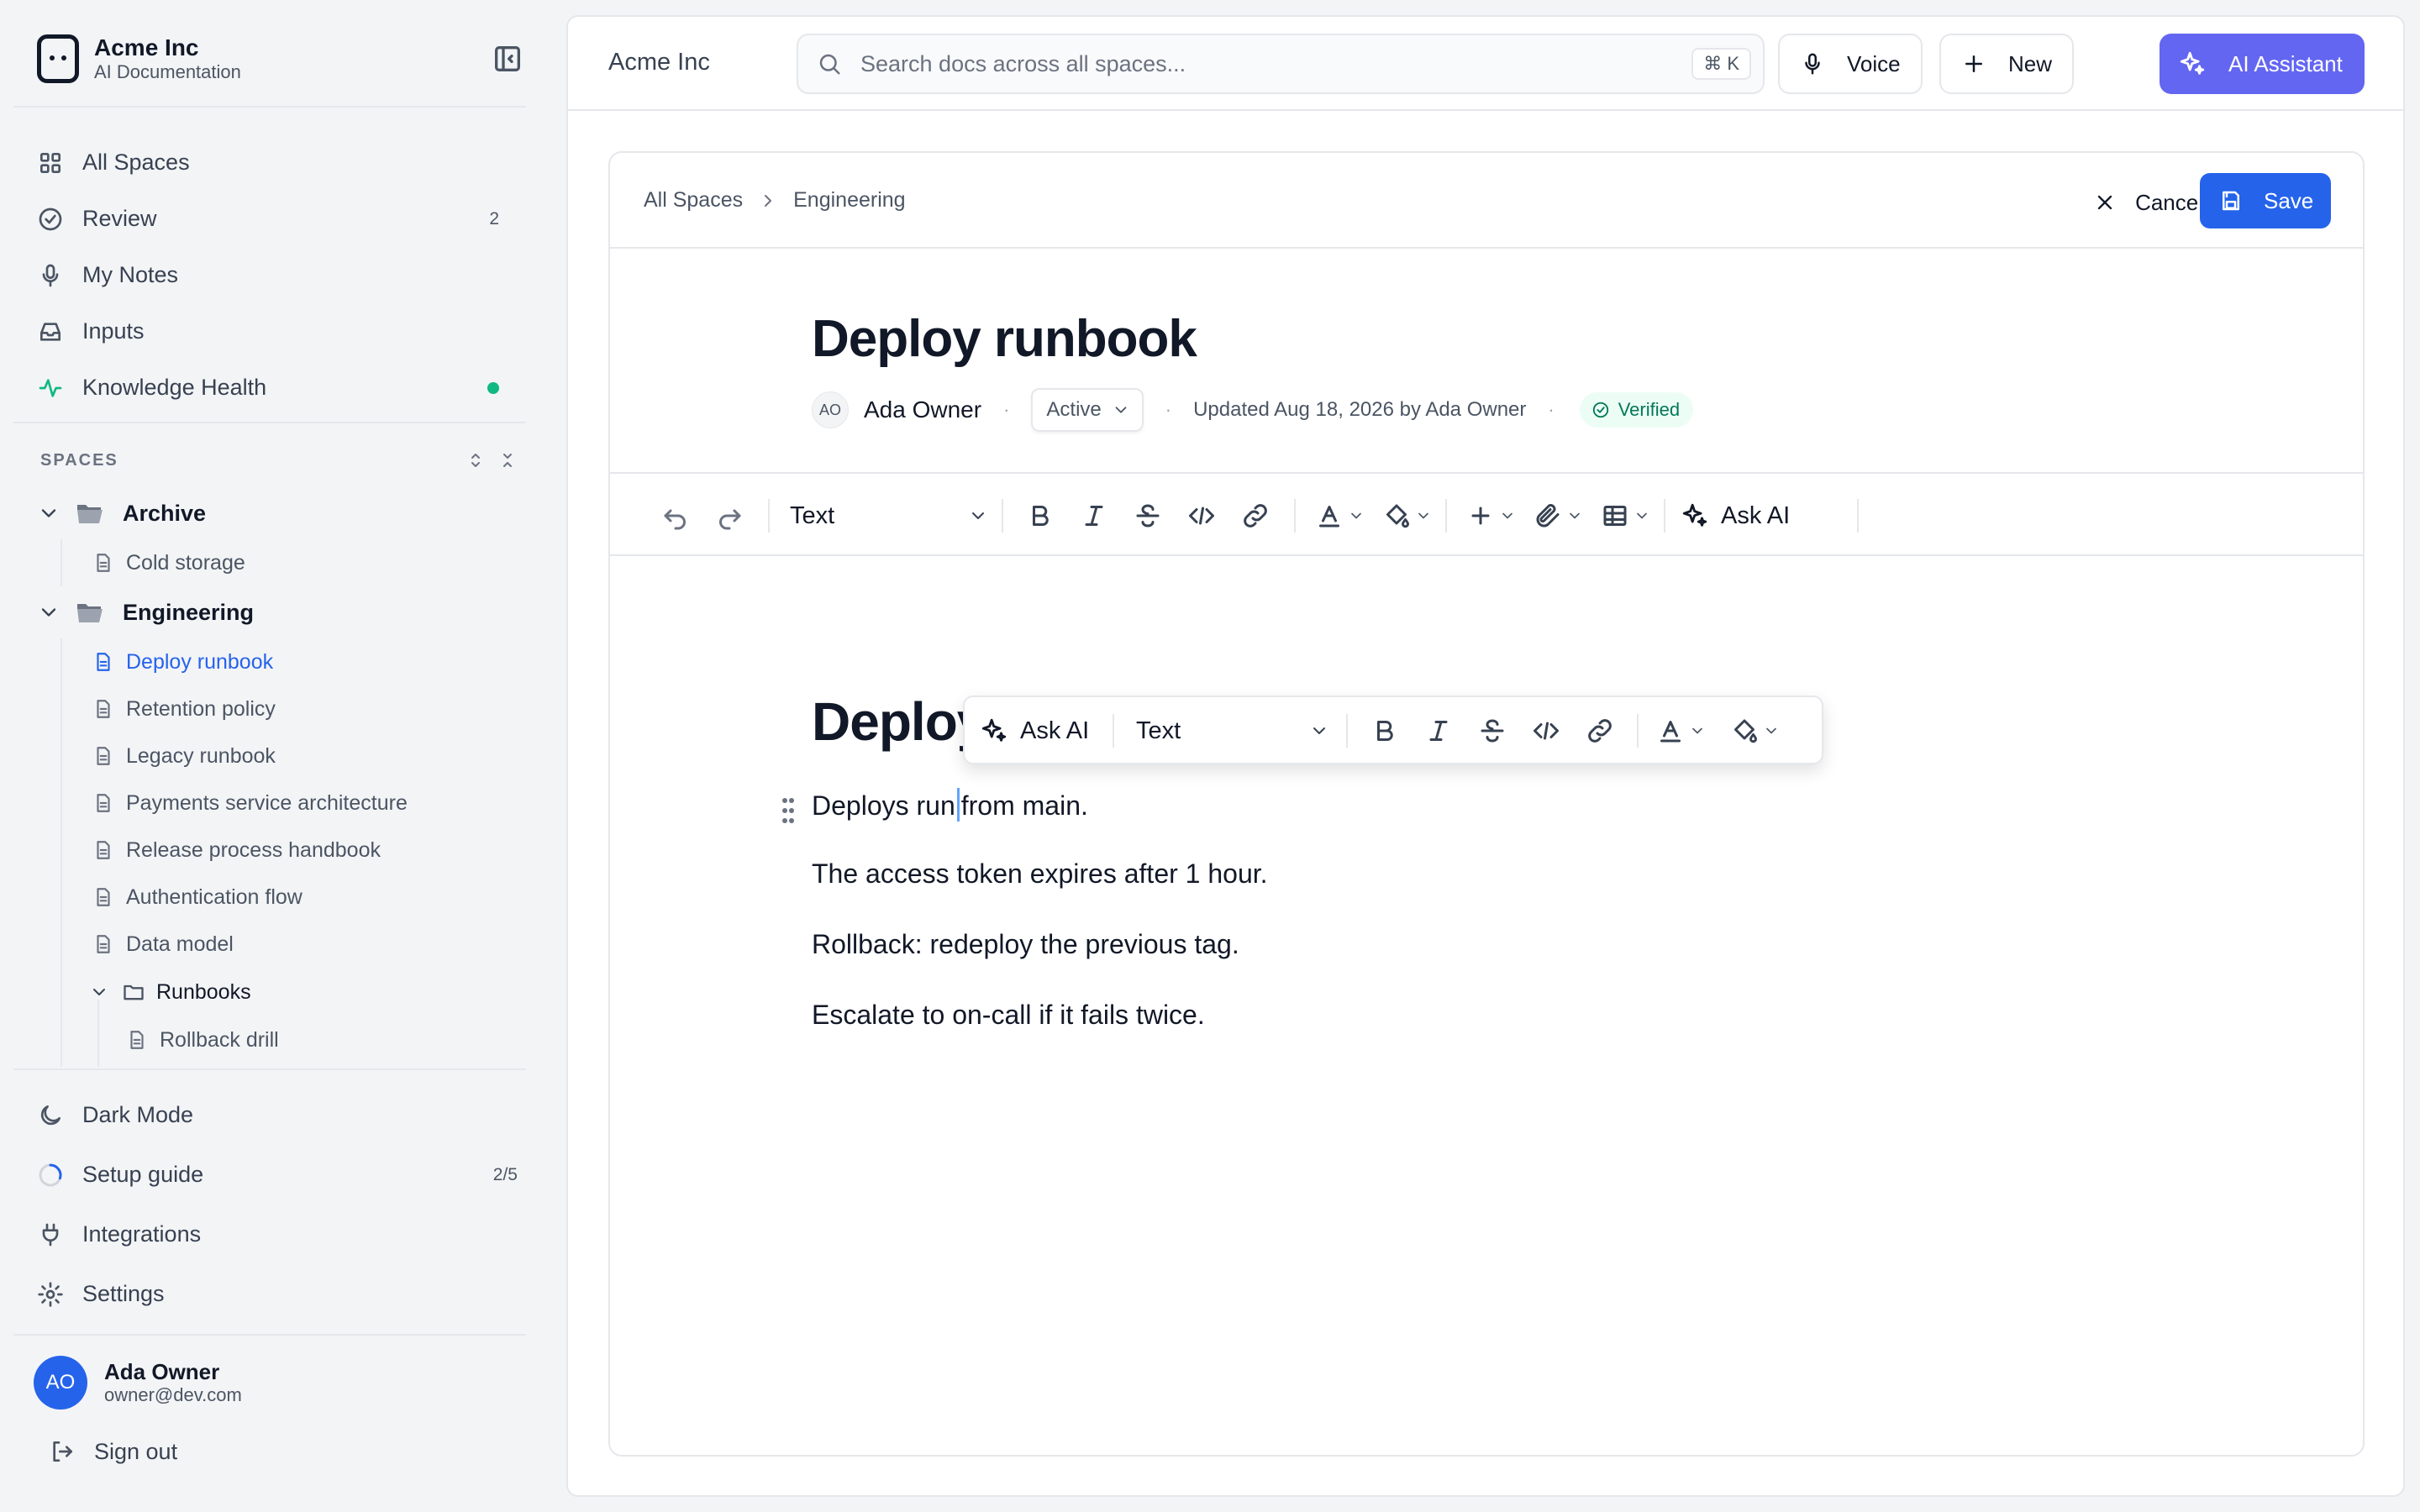 This screenshot has height=1512, width=2420. I want to click on block-type-select: Text, so click(889, 515).